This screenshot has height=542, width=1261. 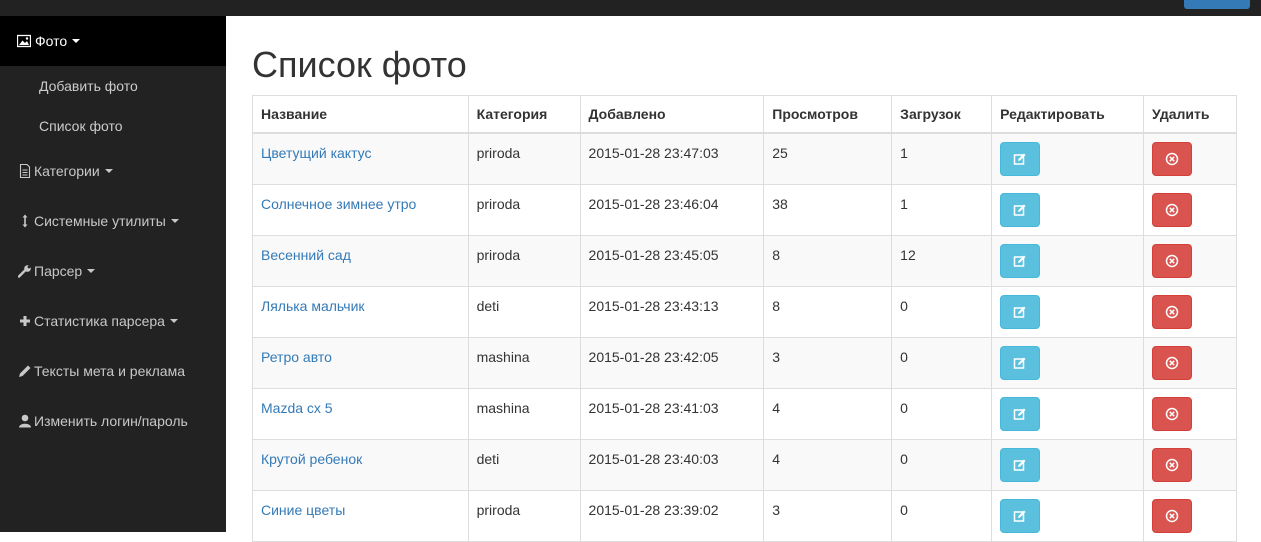 What do you see at coordinates (360, 114) in the screenshot?
I see `column-header-name: Название` at bounding box center [360, 114].